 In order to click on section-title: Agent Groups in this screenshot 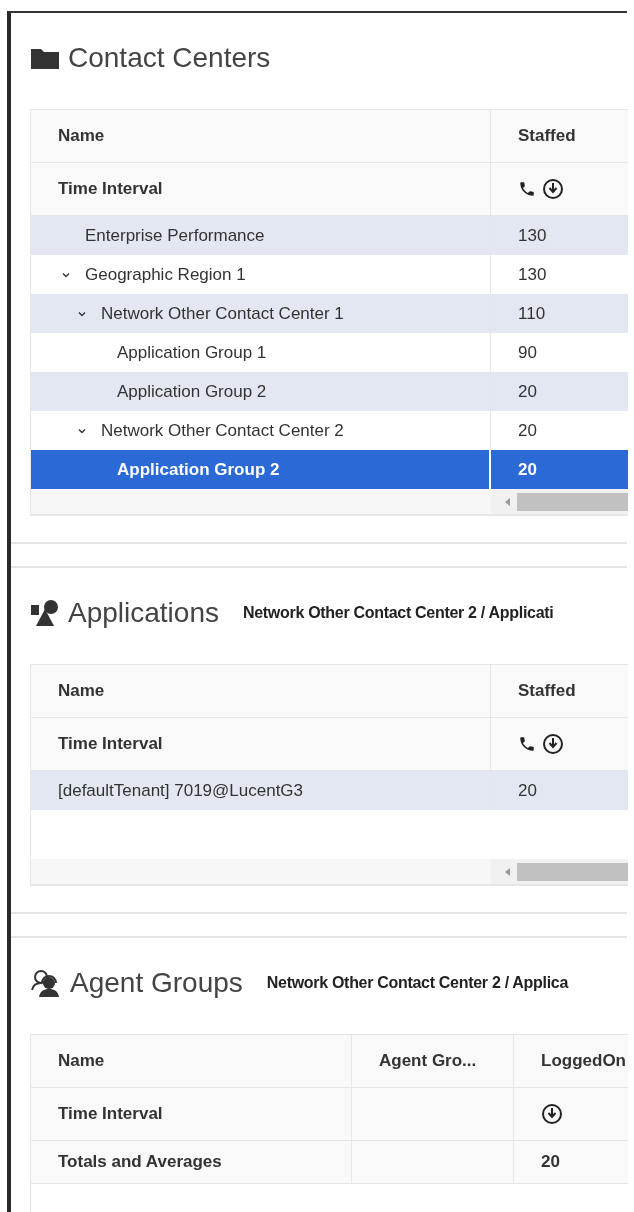, I will do `click(156, 983)`.